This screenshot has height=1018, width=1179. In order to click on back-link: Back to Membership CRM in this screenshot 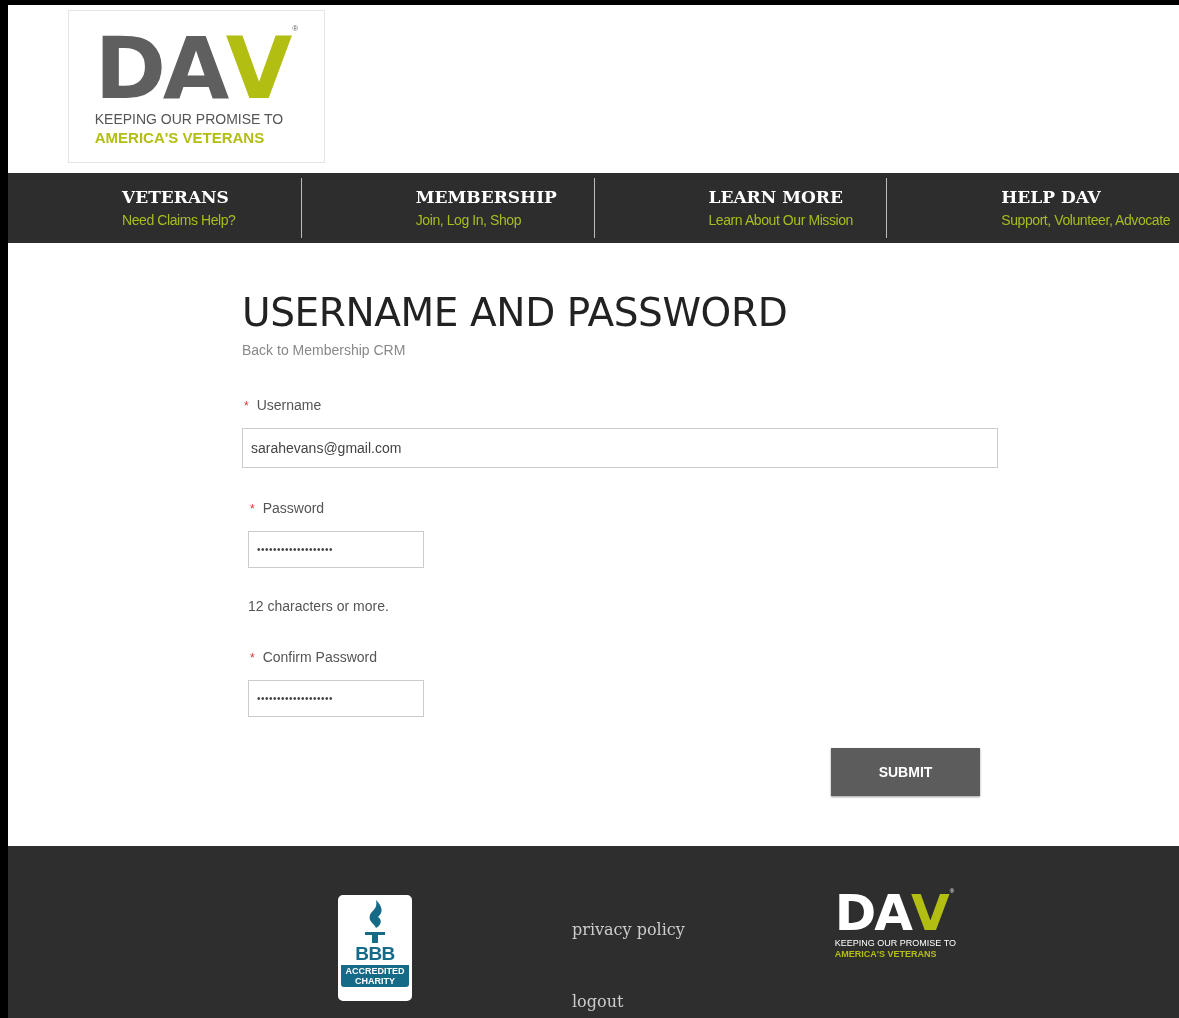, I will do `click(710, 350)`.